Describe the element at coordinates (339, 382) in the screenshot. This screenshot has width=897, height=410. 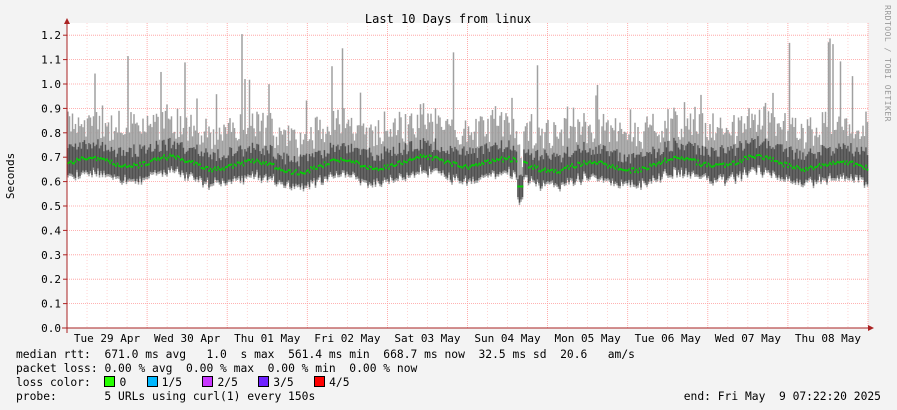
I see `loss-color-swatch-label: 4/5` at that location.